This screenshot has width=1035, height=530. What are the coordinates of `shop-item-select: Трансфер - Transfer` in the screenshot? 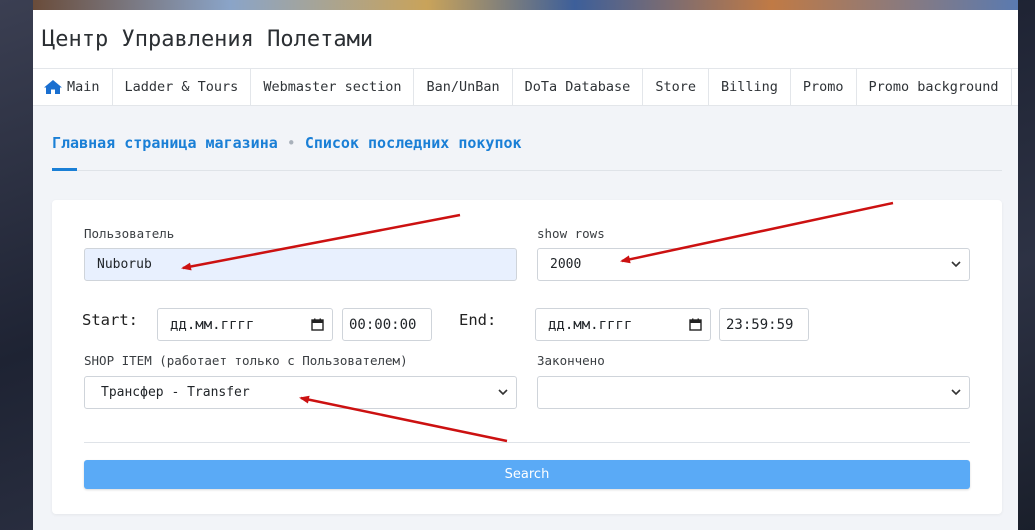 It's located at (300, 392).